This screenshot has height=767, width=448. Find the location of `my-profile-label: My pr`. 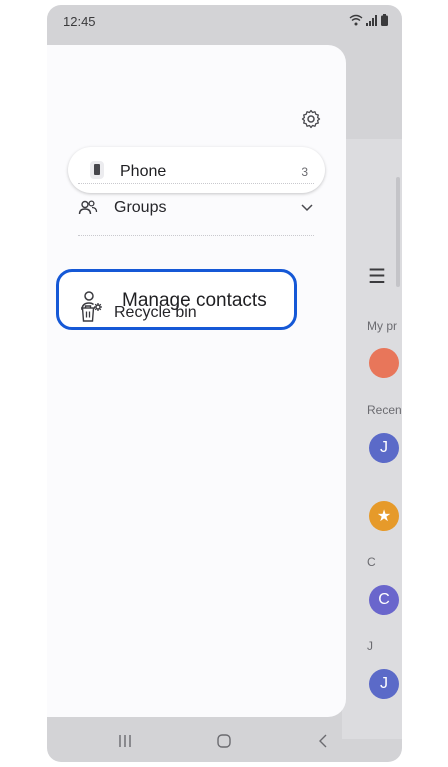

my-profile-label: My pr is located at coordinates (382, 326).